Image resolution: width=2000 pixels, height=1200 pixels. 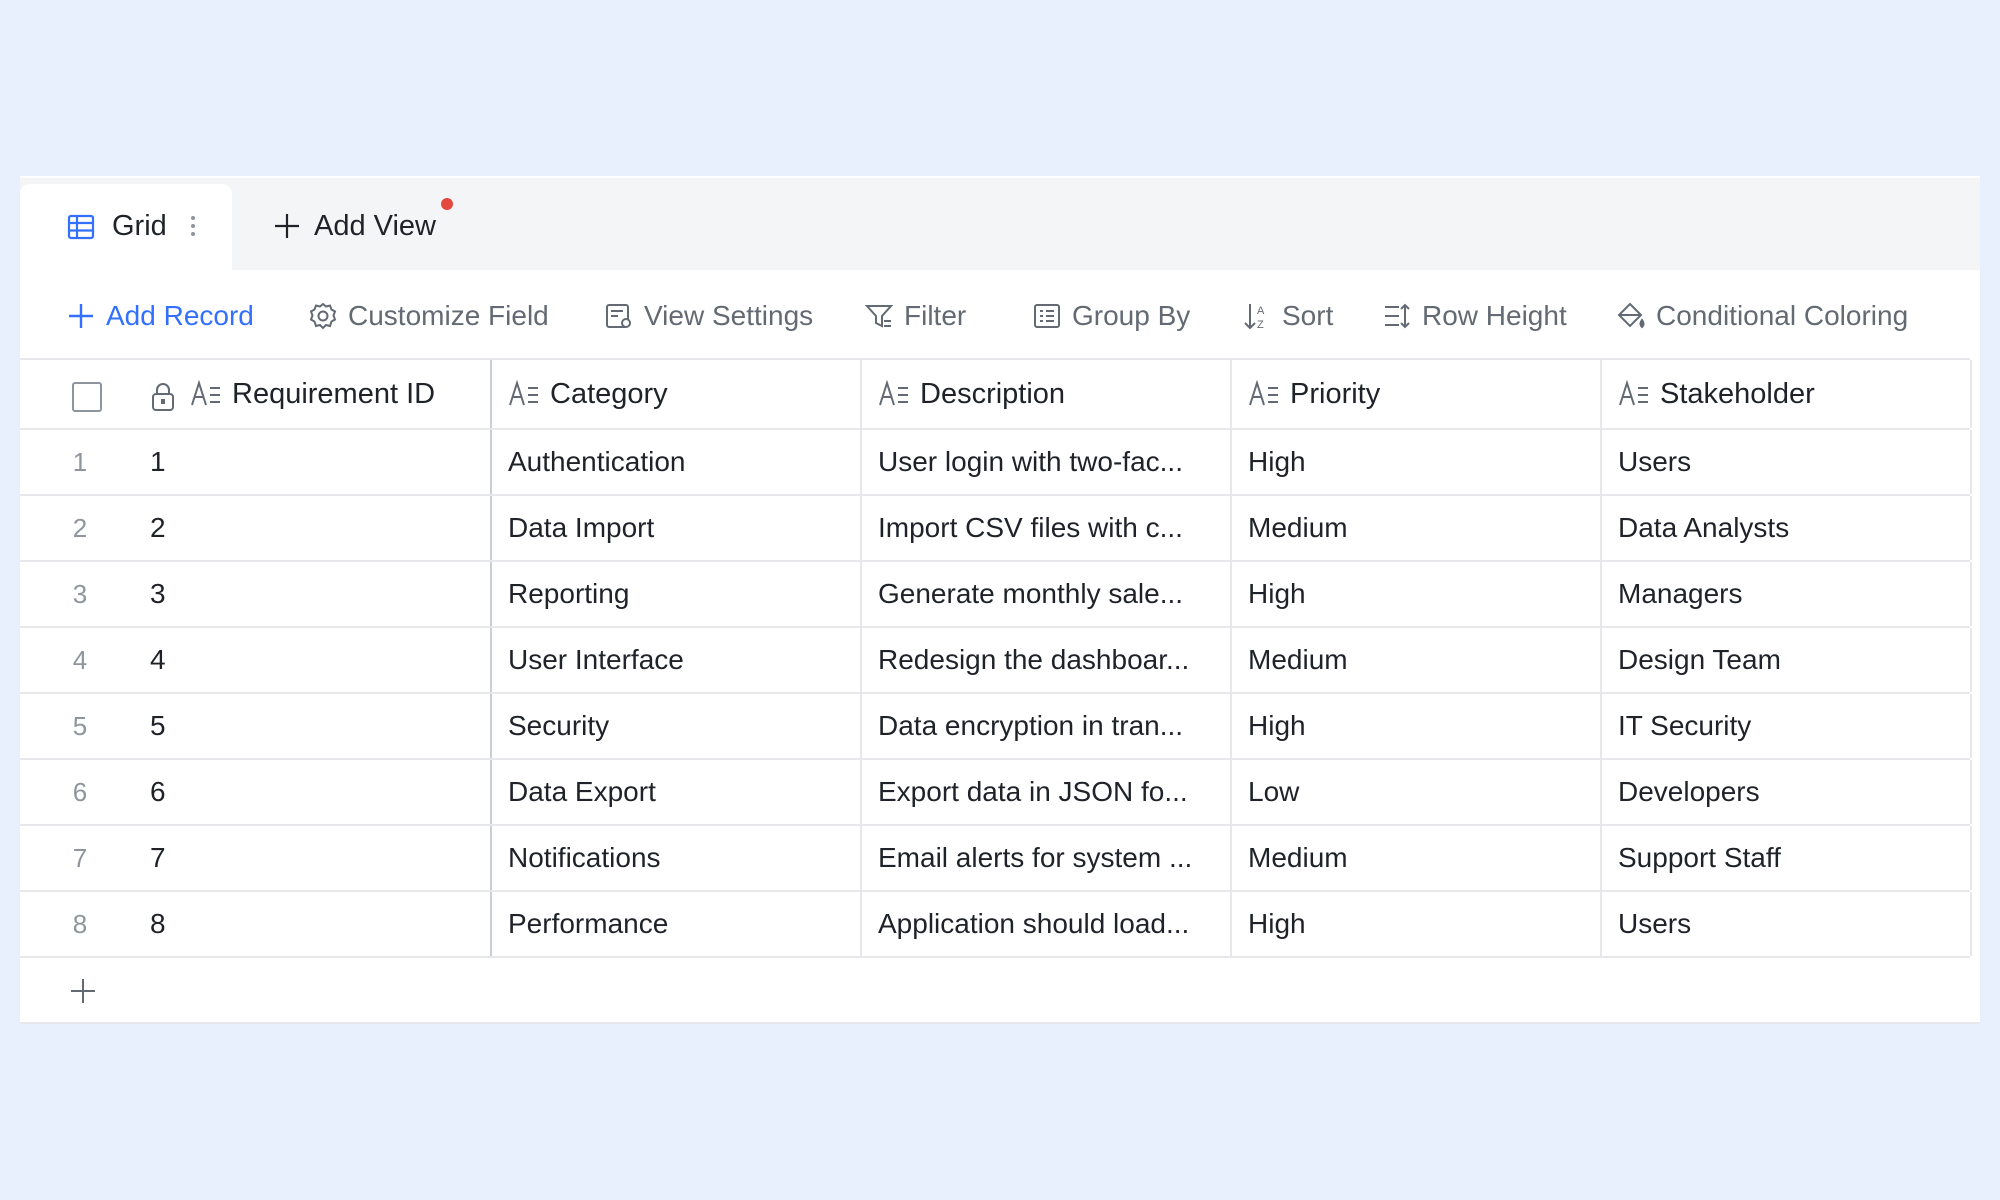 I want to click on cell-category: User Interface, so click(x=675, y=660).